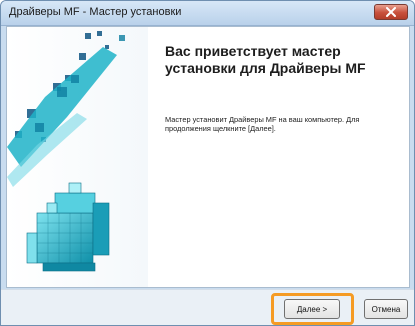 This screenshot has height=326, width=415. I want to click on close-icon, so click(391, 12).